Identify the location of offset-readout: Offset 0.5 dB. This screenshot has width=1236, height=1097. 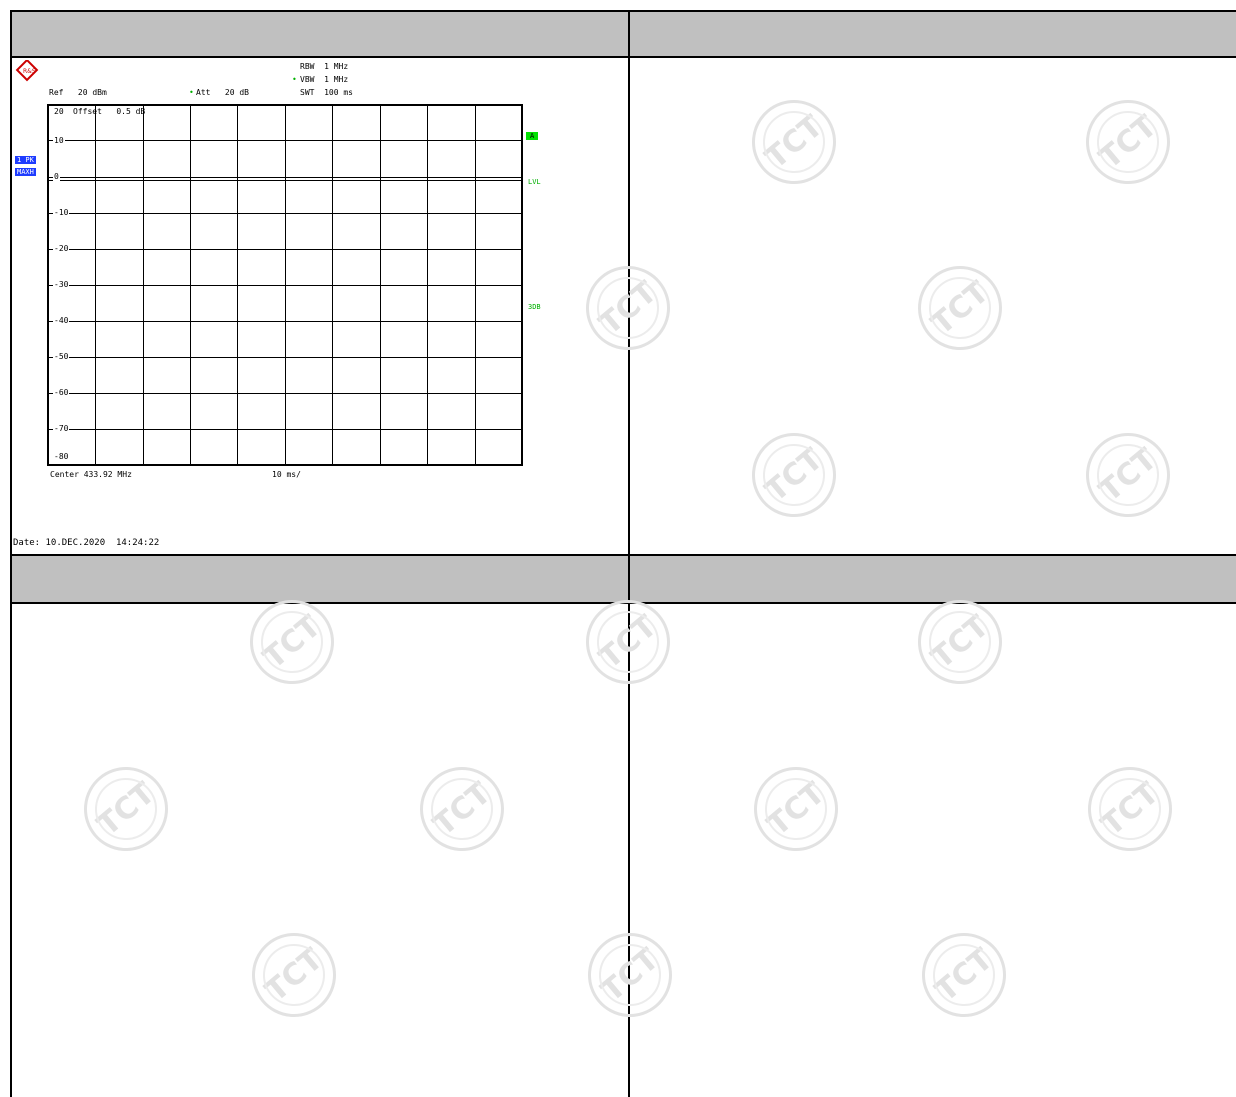
(109, 111).